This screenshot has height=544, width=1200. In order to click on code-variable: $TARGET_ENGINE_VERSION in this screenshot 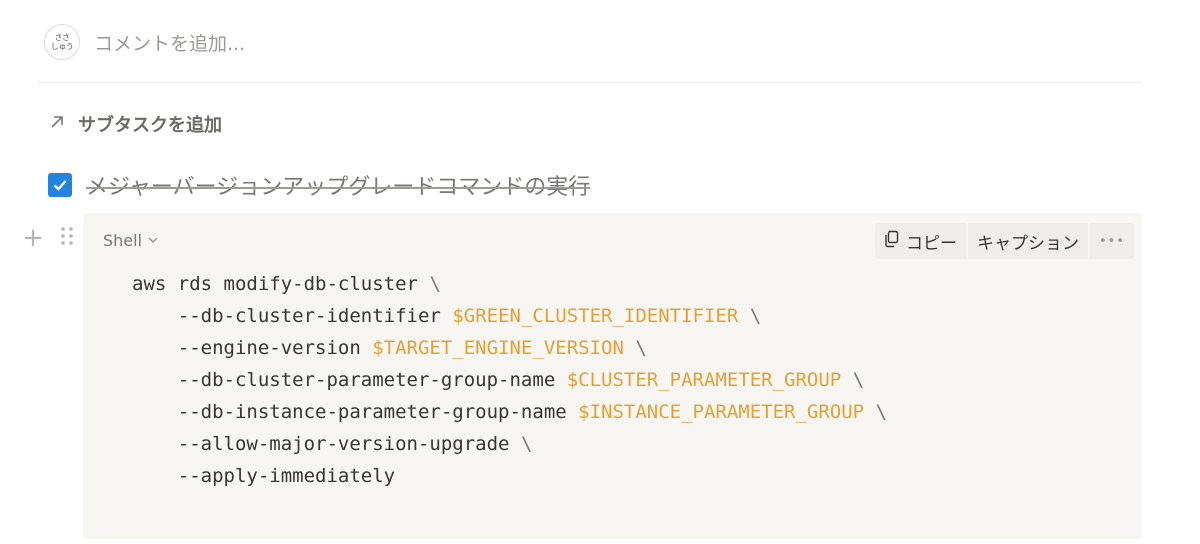, I will do `click(498, 348)`.